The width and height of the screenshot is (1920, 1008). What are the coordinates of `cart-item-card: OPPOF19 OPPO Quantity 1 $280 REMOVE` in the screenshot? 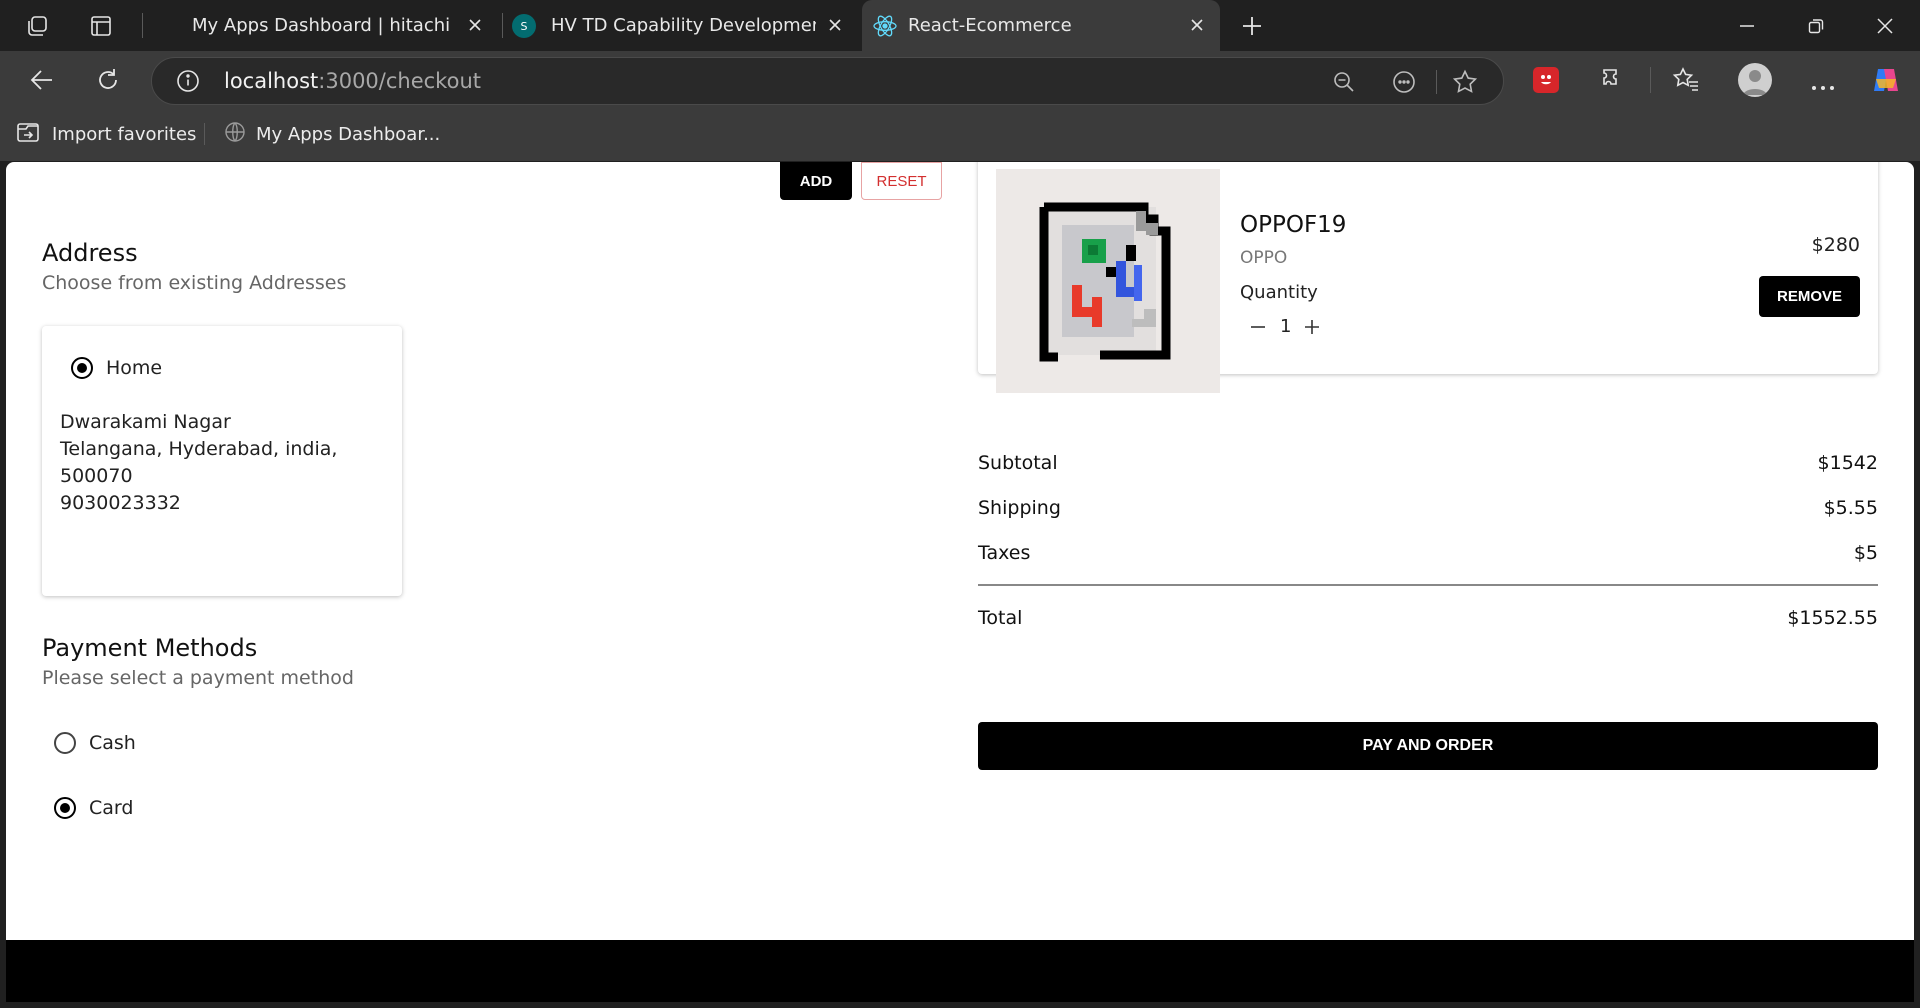 It's located at (1428, 277).